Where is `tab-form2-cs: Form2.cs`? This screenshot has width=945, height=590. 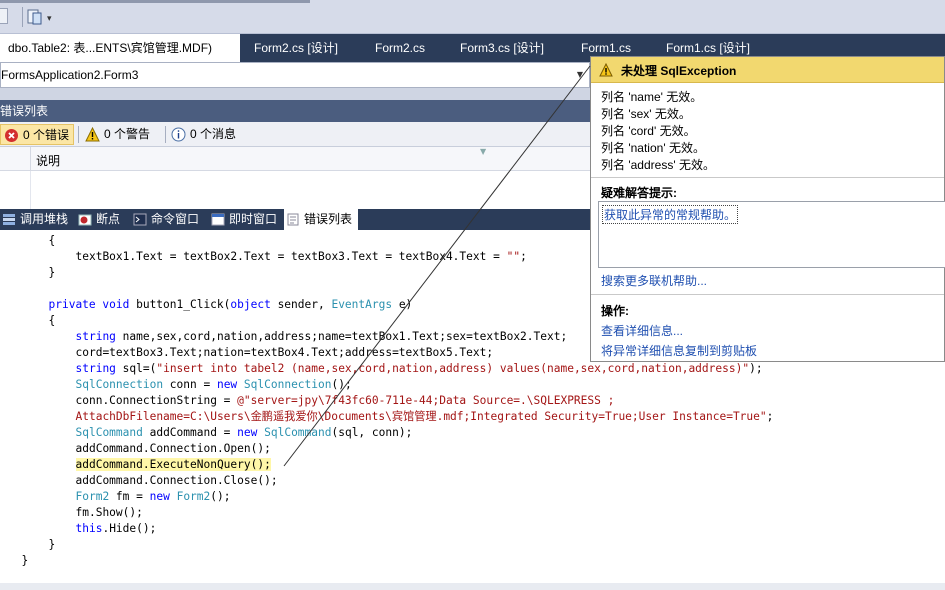
tab-form2-cs: Form2.cs is located at coordinates (400, 48).